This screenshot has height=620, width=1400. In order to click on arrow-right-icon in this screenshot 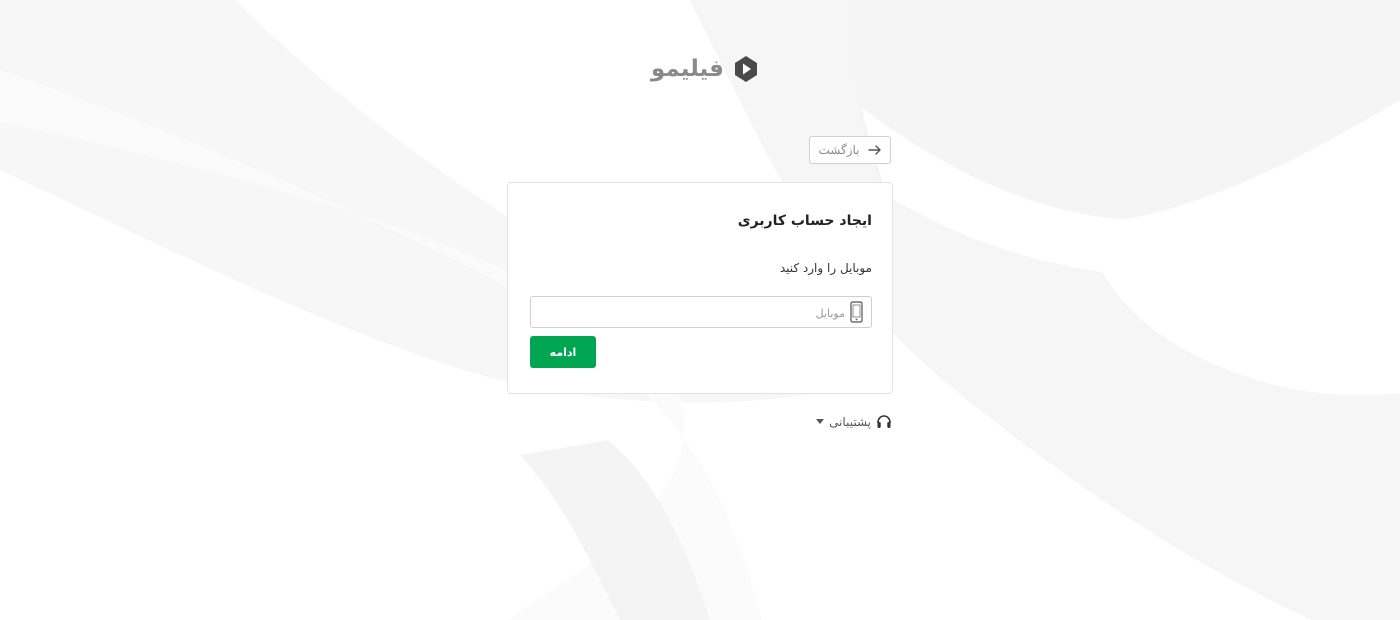, I will do `click(874, 150)`.